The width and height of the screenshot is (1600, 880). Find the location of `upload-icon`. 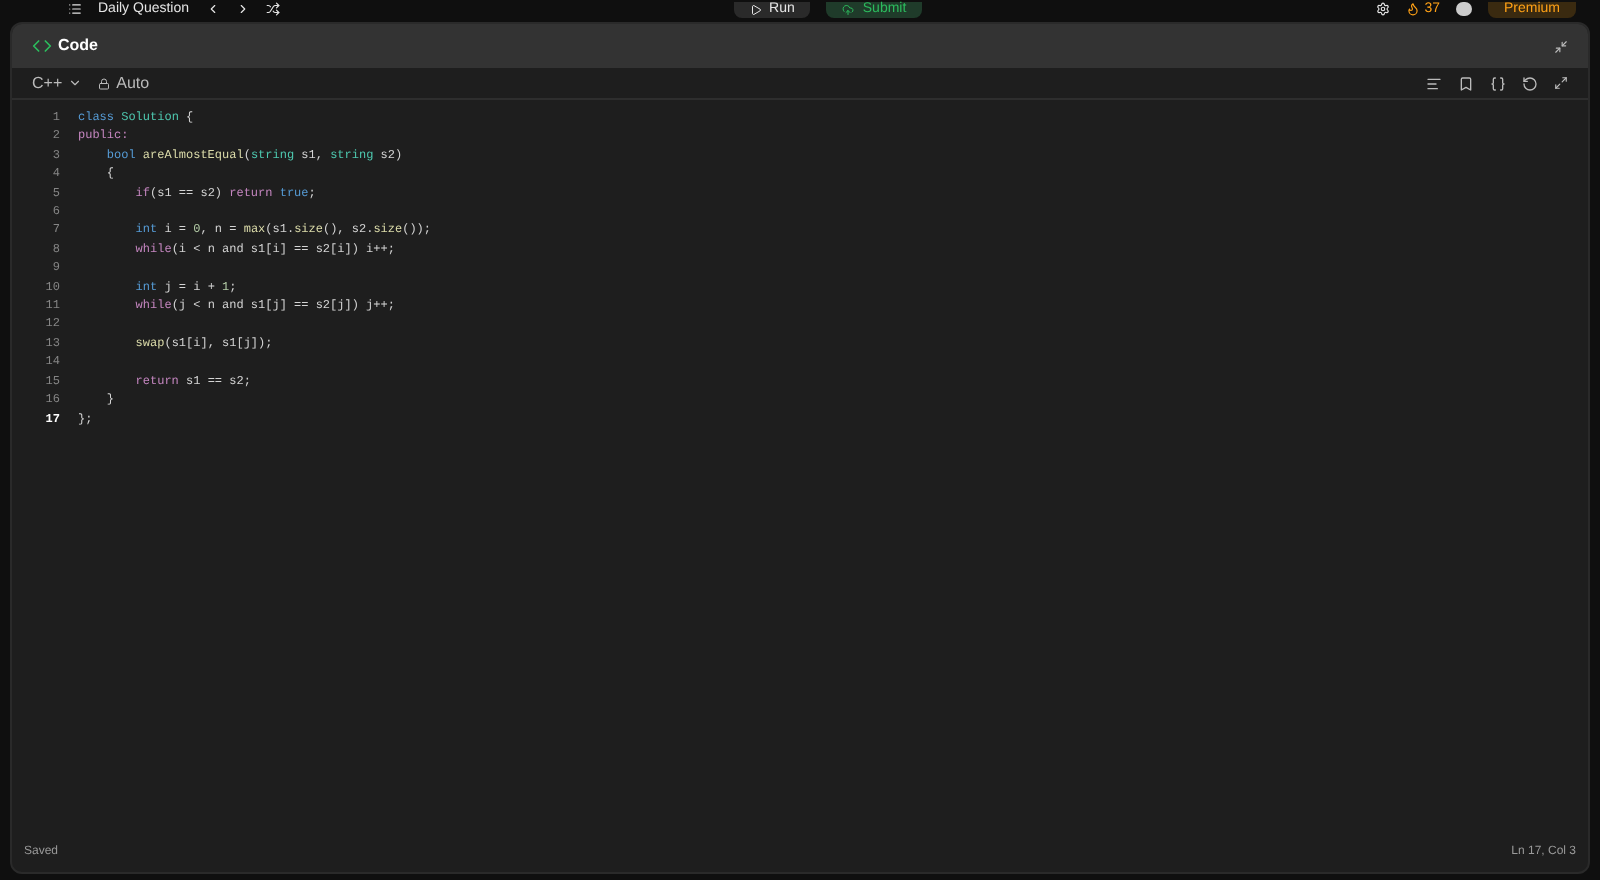

upload-icon is located at coordinates (848, 9).